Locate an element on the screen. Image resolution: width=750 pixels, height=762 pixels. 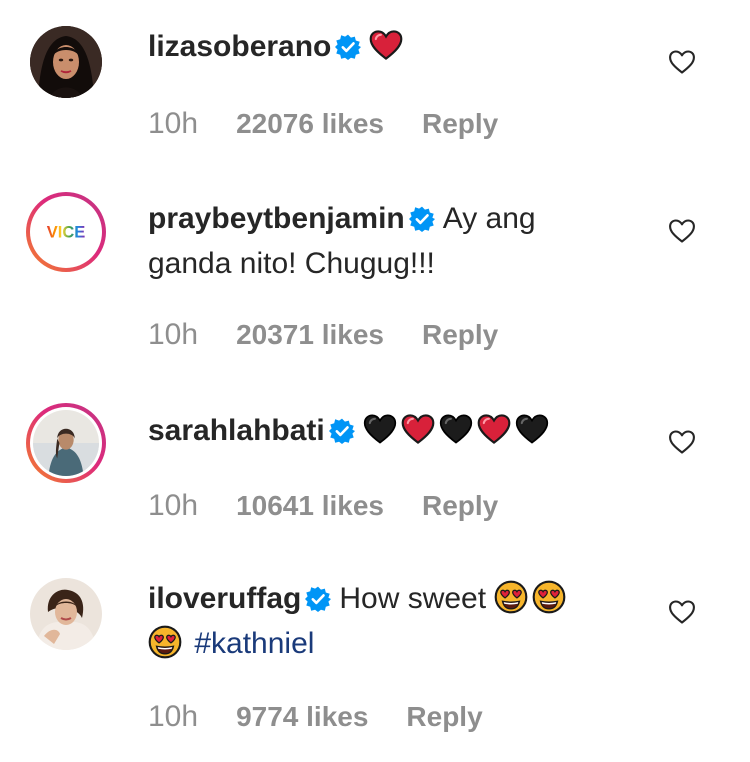
likes-count: 22076 likes is located at coordinates (310, 124).